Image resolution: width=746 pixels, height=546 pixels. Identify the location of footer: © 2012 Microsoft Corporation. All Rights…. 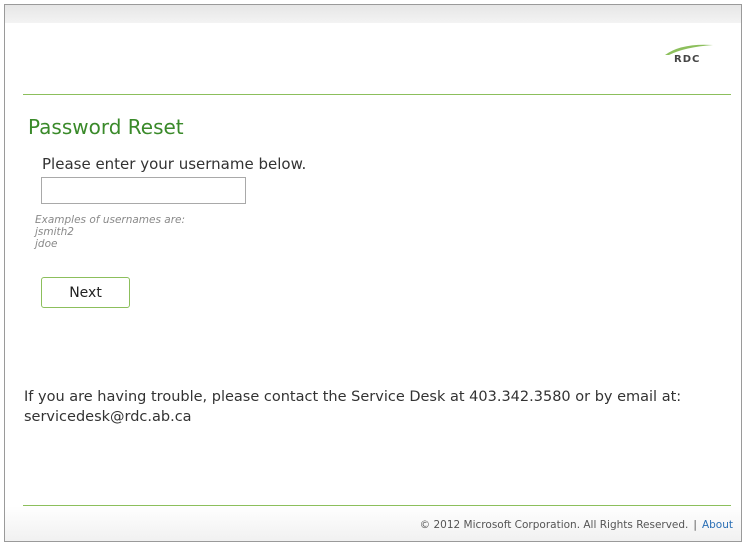
(576, 525).